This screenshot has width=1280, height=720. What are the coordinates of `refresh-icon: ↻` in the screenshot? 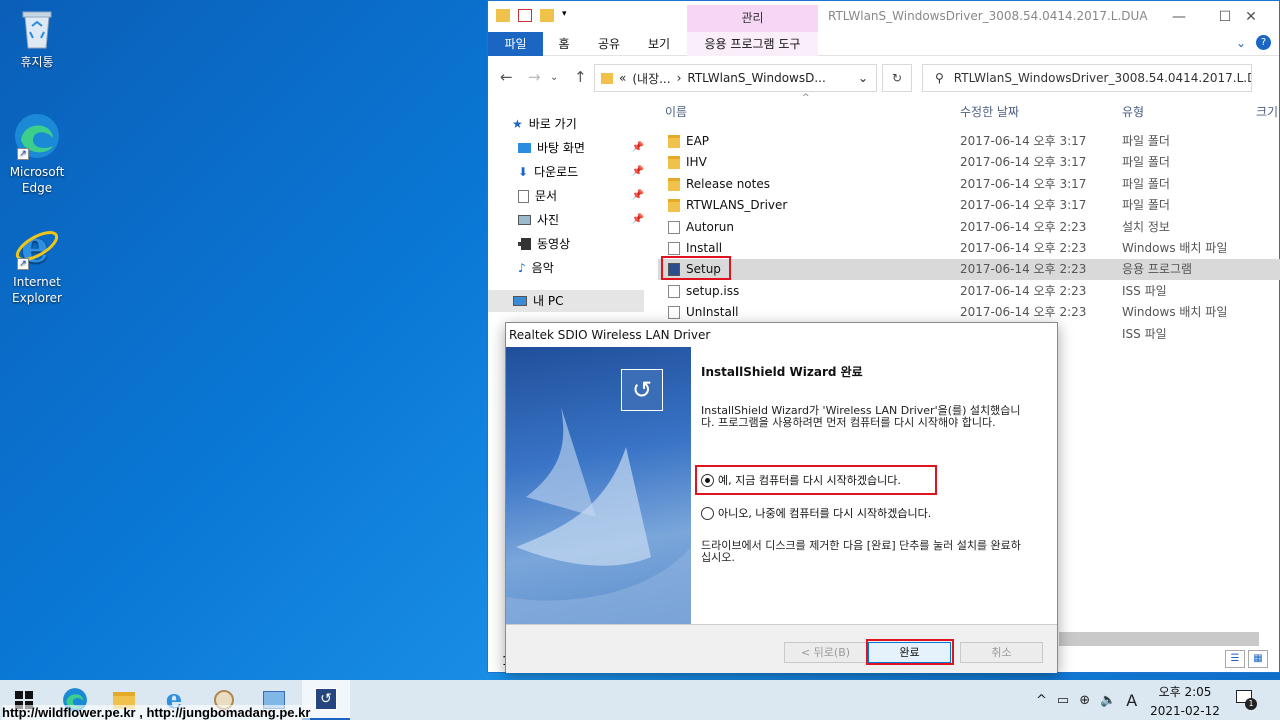 It's located at (897, 78).